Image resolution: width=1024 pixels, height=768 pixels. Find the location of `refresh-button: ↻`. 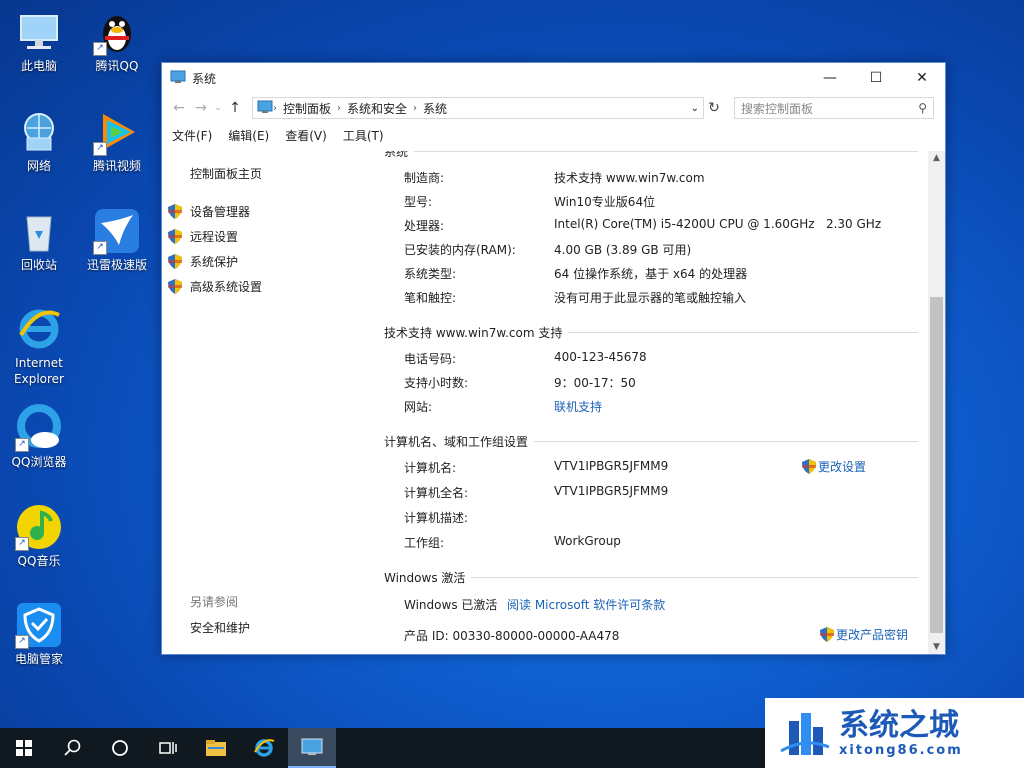

refresh-button: ↻ is located at coordinates (714, 108).